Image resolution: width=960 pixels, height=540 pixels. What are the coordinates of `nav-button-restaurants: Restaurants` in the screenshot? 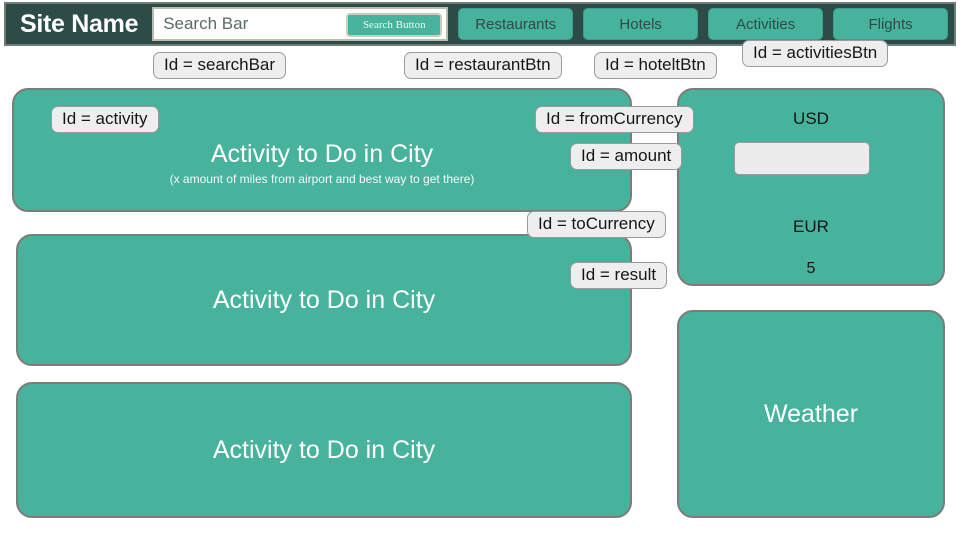 It's located at (516, 24).